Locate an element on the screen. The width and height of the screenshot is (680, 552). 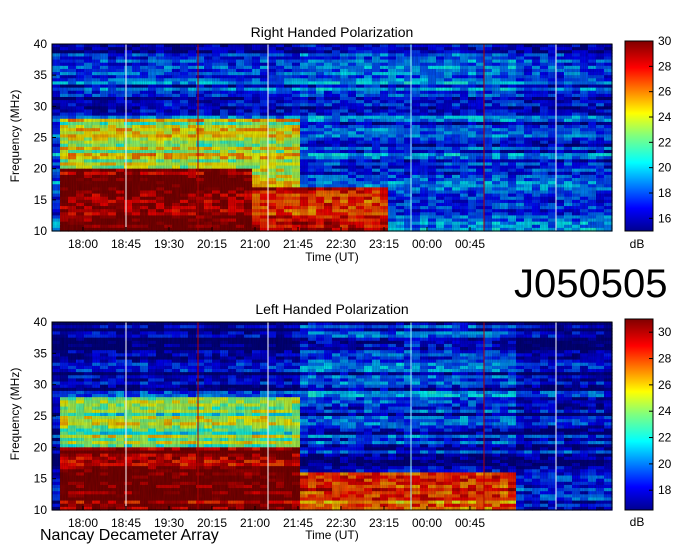
colorbar-tick-label: 24 is located at coordinates (665, 117).